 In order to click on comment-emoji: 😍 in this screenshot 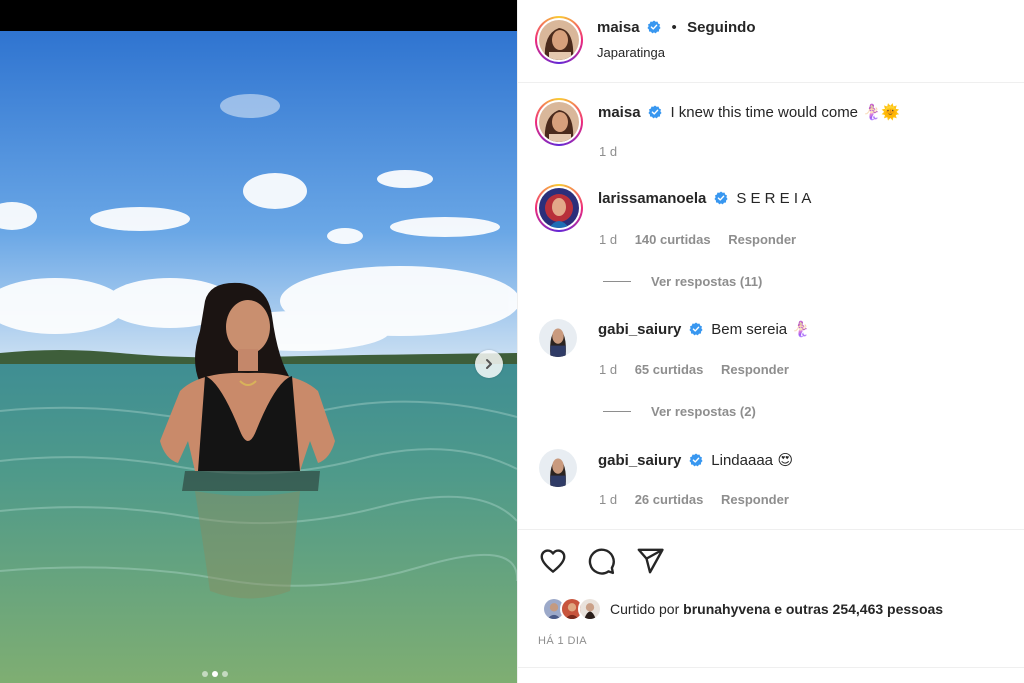, I will do `click(785, 460)`.